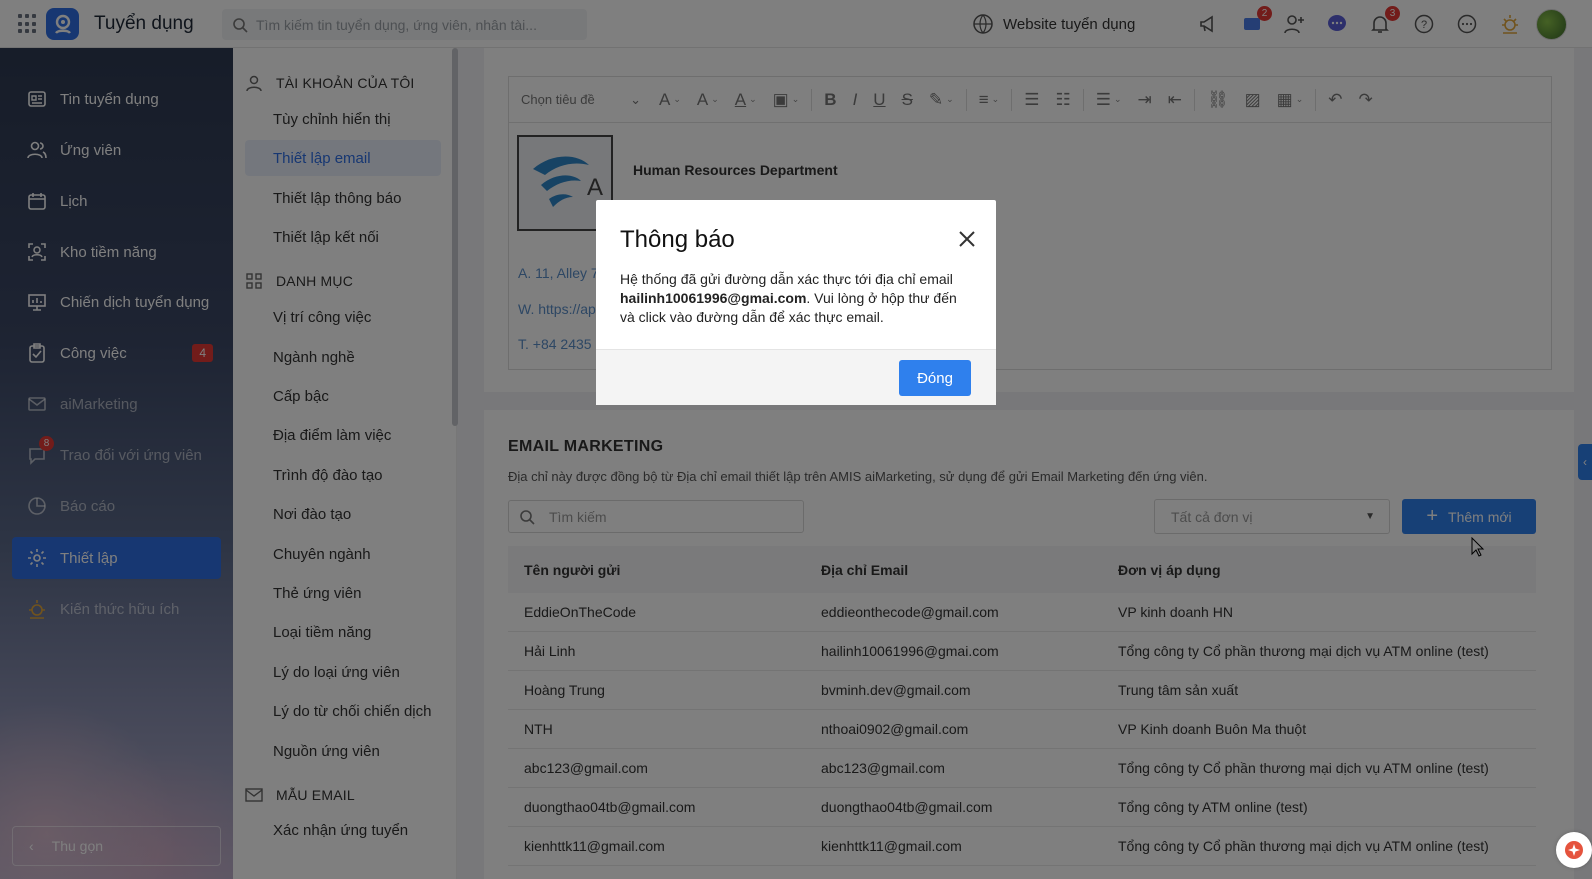  I want to click on sparkle-icon, so click(1574, 850).